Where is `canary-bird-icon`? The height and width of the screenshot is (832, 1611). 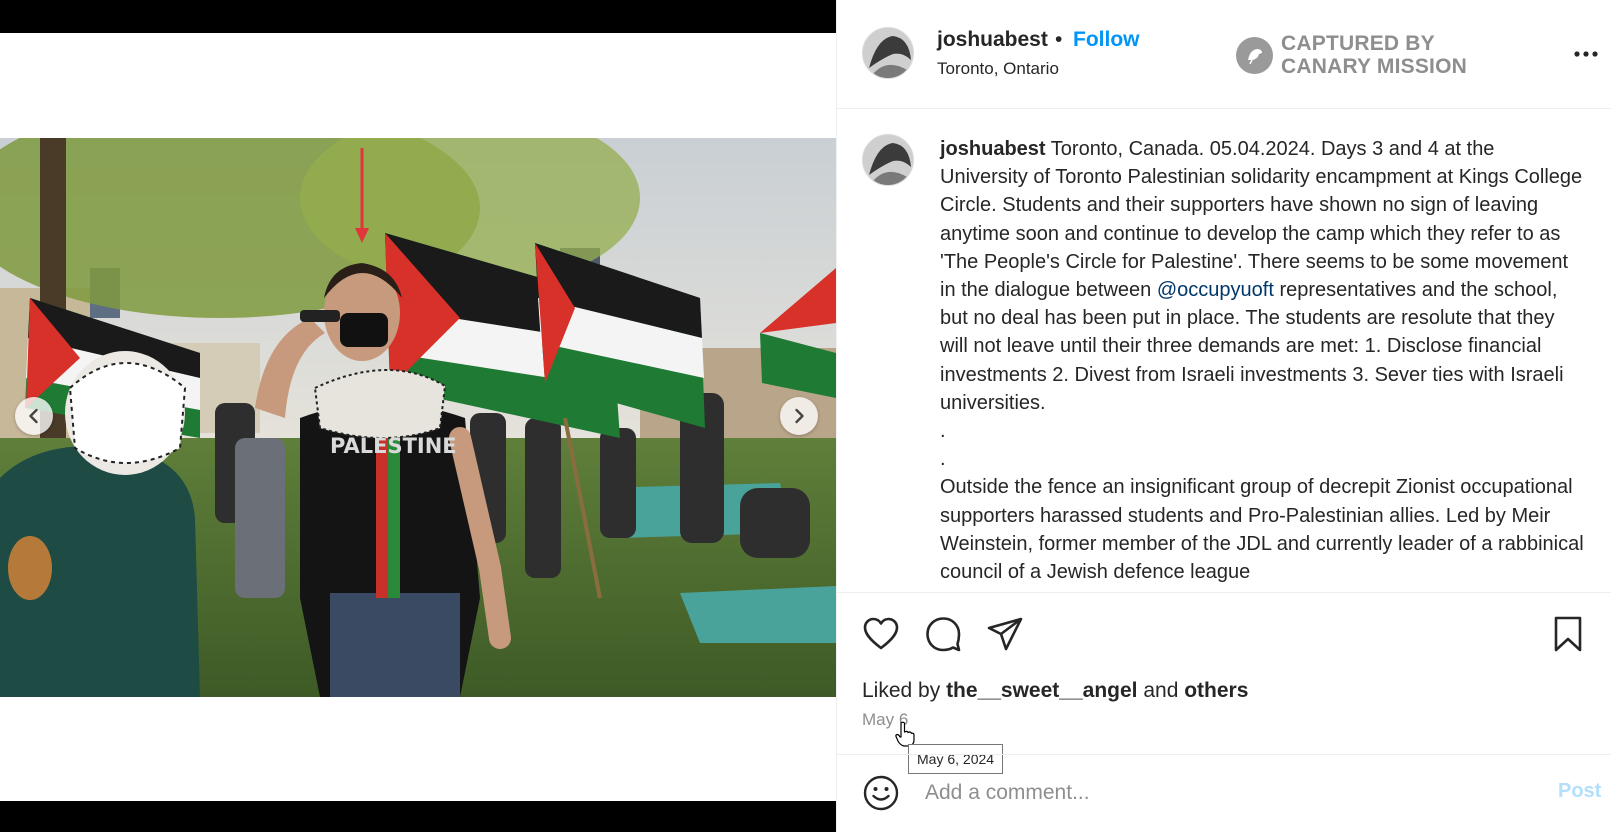 canary-bird-icon is located at coordinates (1254, 55).